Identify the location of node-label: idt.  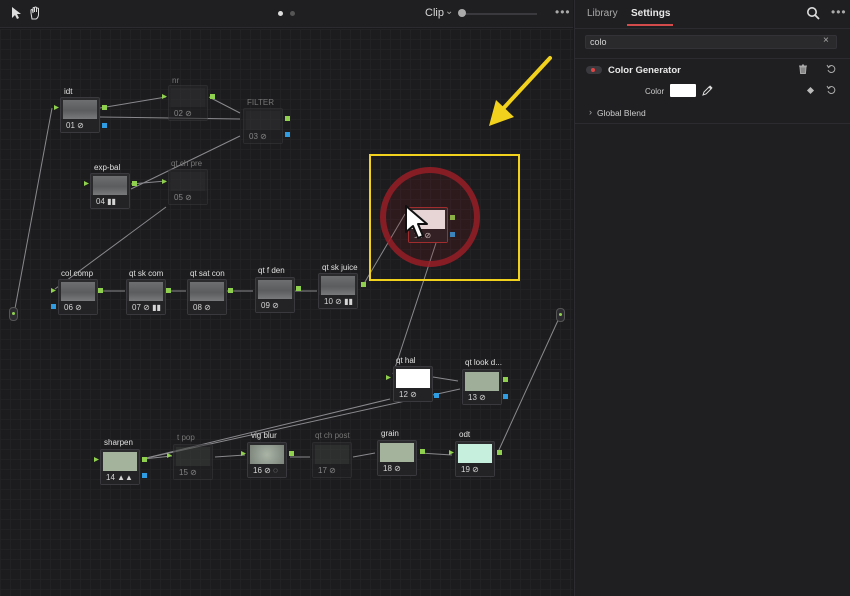
(68, 91).